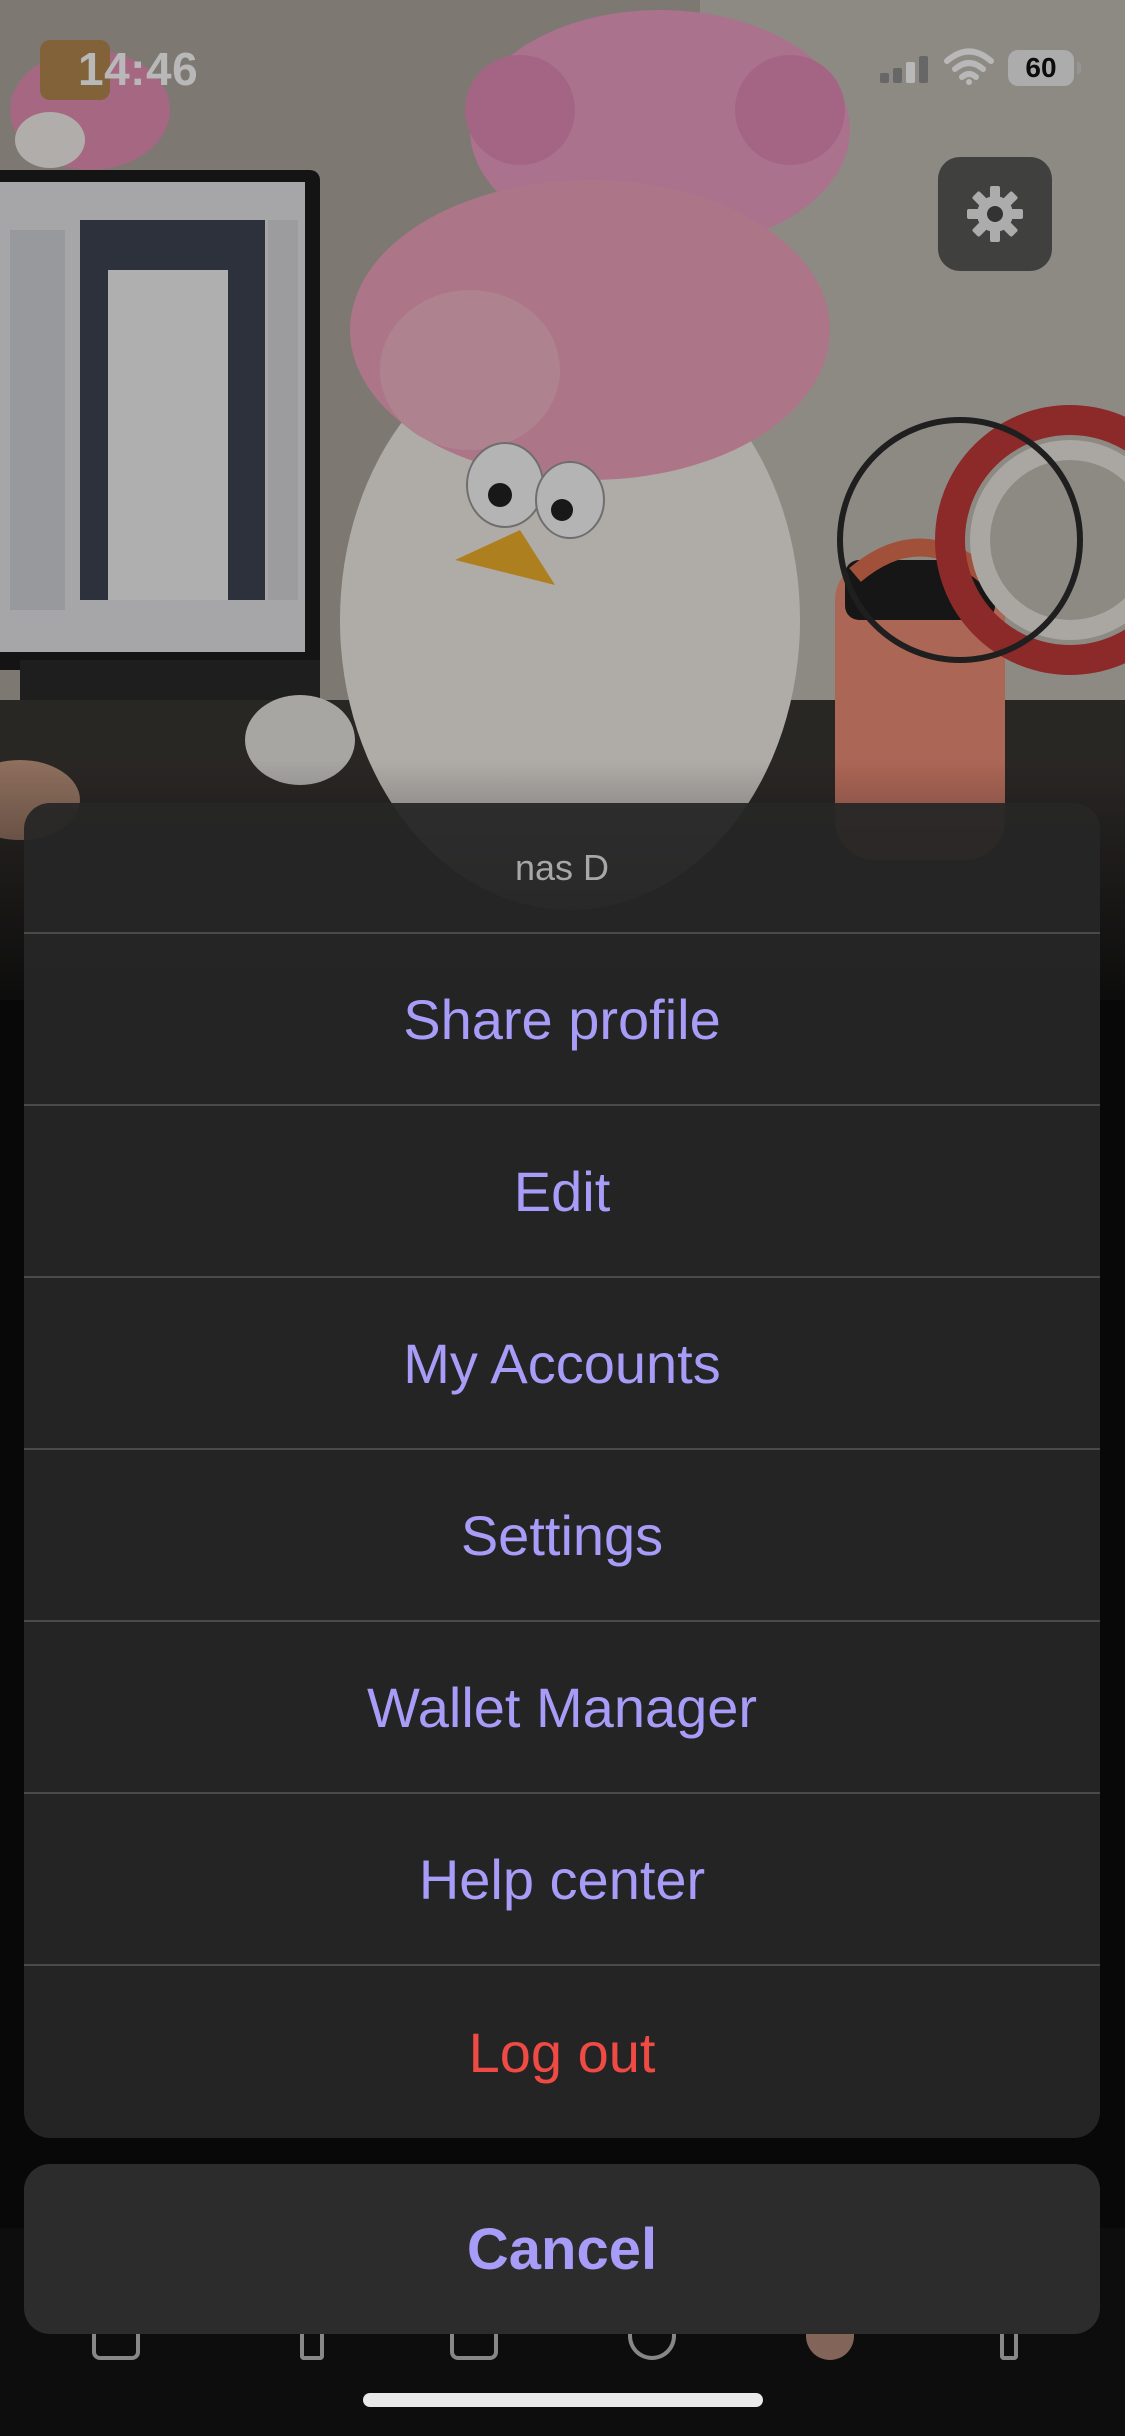 The image size is (1125, 2436). Describe the element at coordinates (562, 1708) in the screenshot. I see `wallet-manager-button: Wallet Manager` at that location.